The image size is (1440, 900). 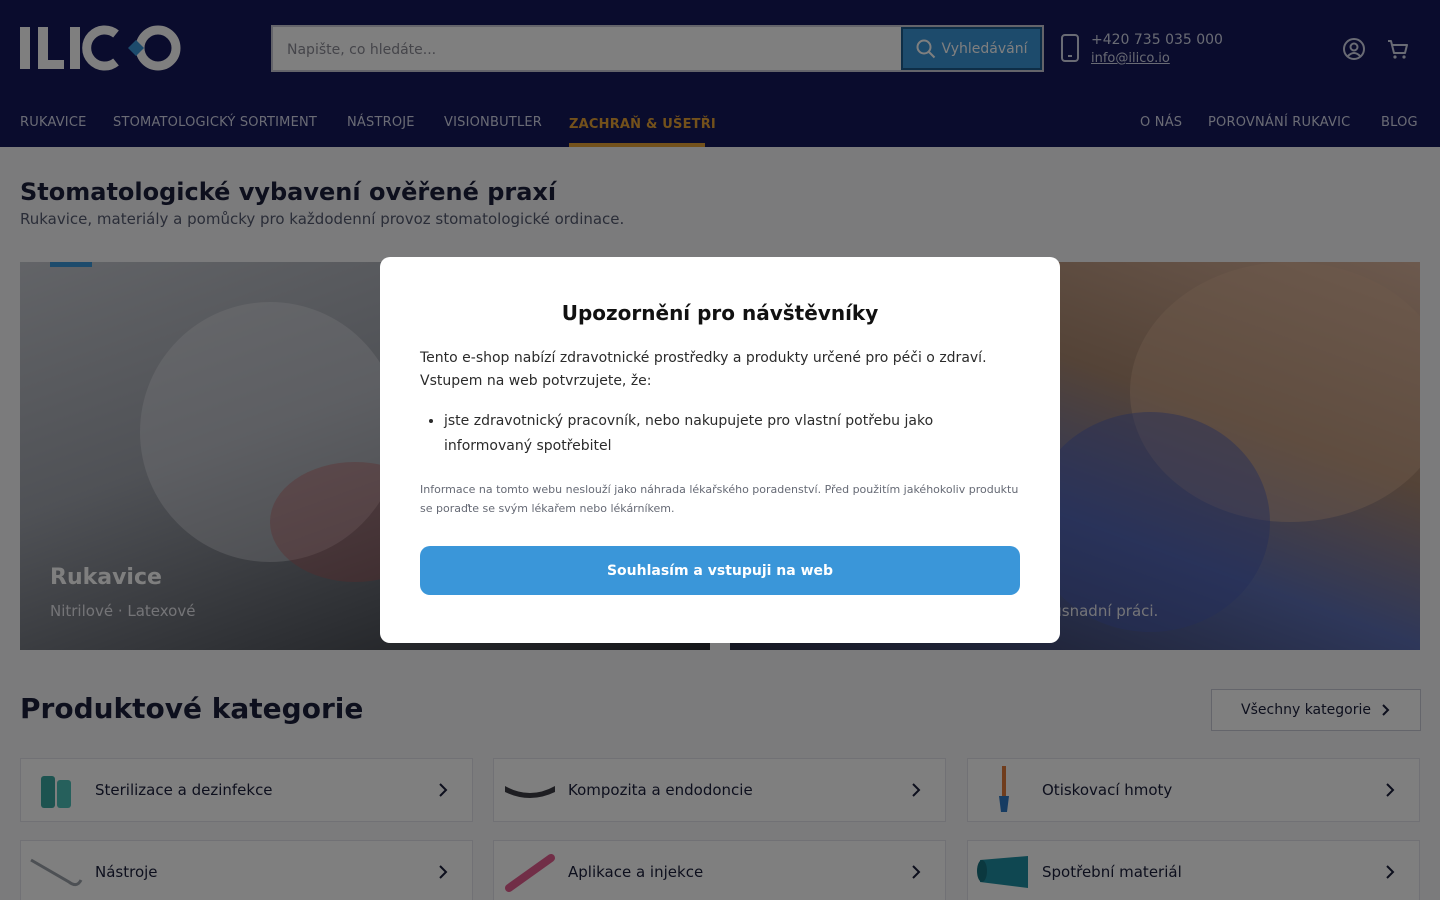 I want to click on agree-enter-button: Souhlasím a vstupuji na web, so click(x=720, y=570).